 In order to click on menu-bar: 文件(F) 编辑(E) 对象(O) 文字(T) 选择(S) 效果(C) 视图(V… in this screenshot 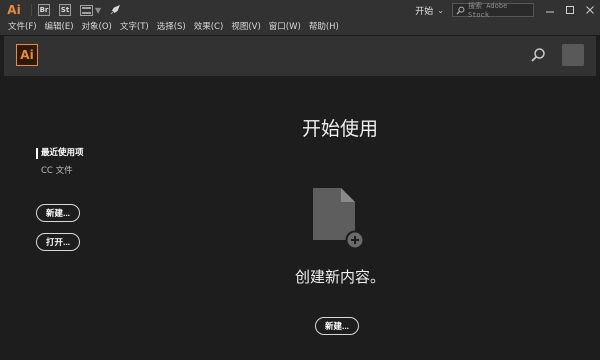, I will do `click(300, 27)`.